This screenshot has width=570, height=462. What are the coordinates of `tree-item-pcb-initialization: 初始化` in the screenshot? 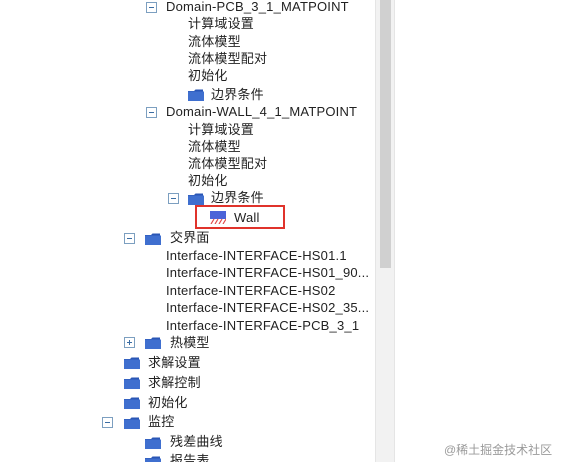 It's located at (208, 76).